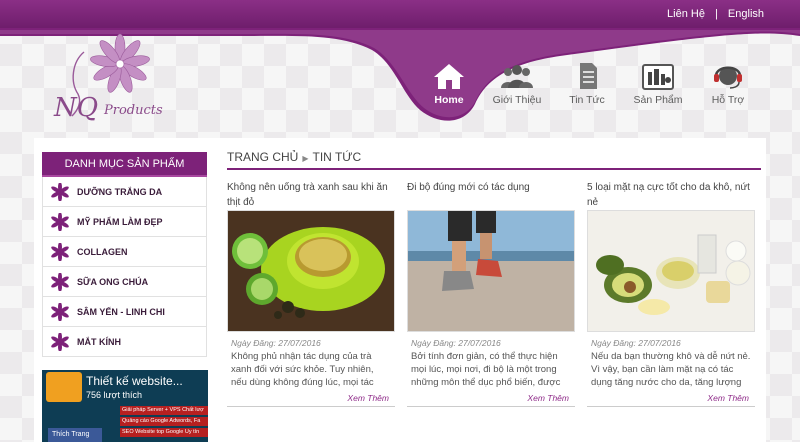 The width and height of the screenshot is (800, 442). I want to click on sidebar-item-label: MẮT KÍNH, so click(99, 341).